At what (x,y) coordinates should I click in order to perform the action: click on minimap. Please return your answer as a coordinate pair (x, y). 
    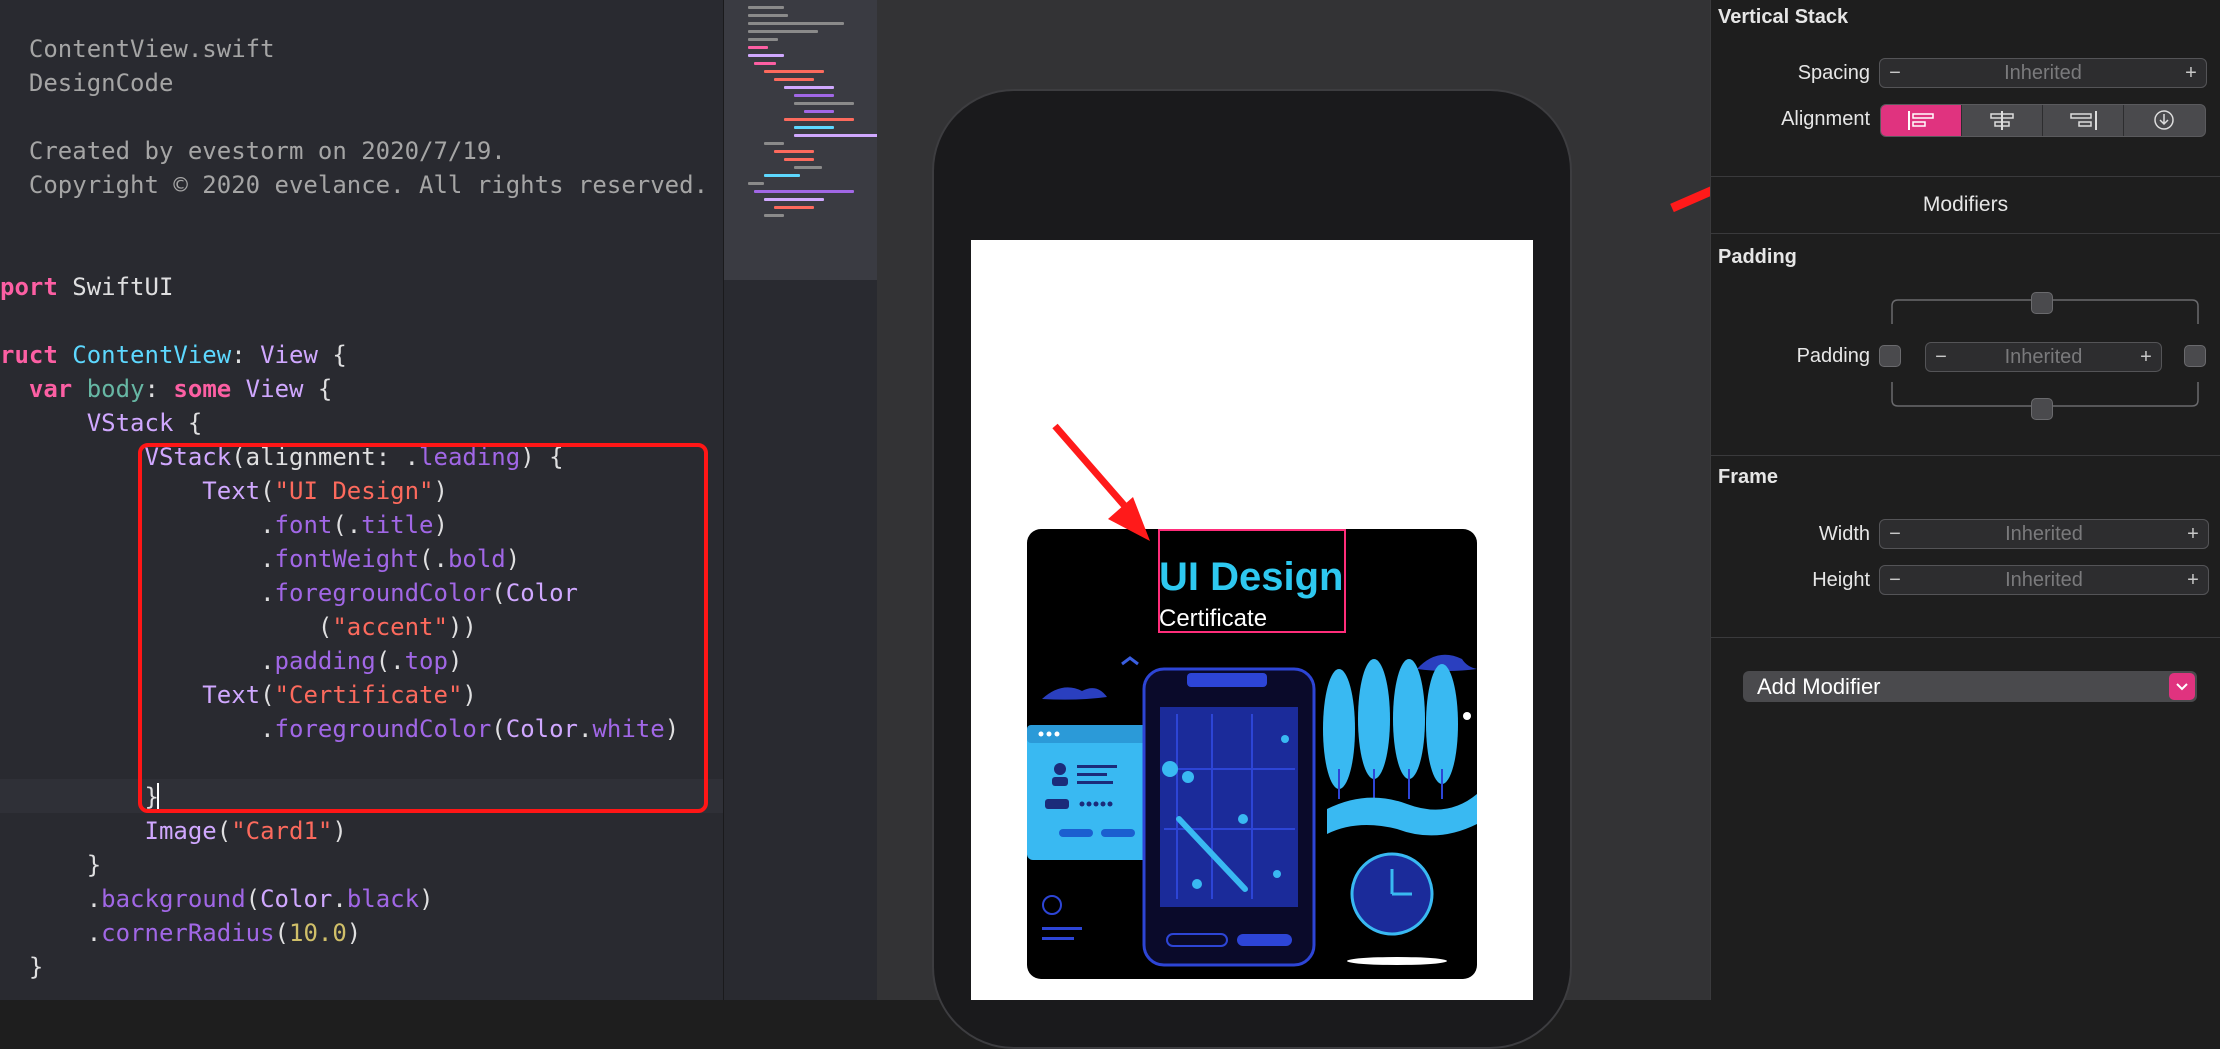
    Looking at the image, I should click on (803, 500).